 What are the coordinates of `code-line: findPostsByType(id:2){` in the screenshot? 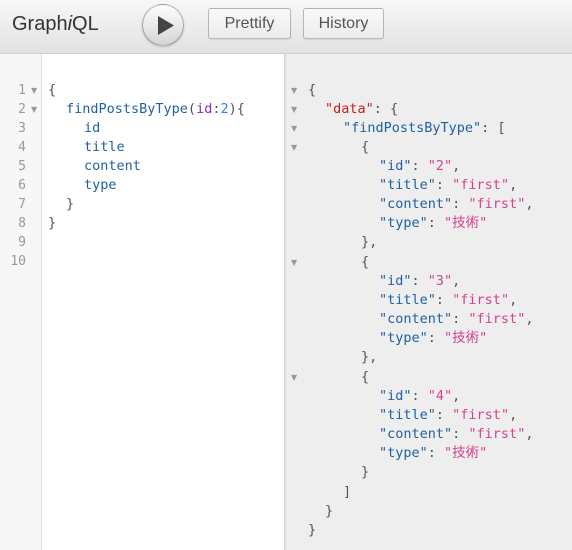 It's located at (155, 109).